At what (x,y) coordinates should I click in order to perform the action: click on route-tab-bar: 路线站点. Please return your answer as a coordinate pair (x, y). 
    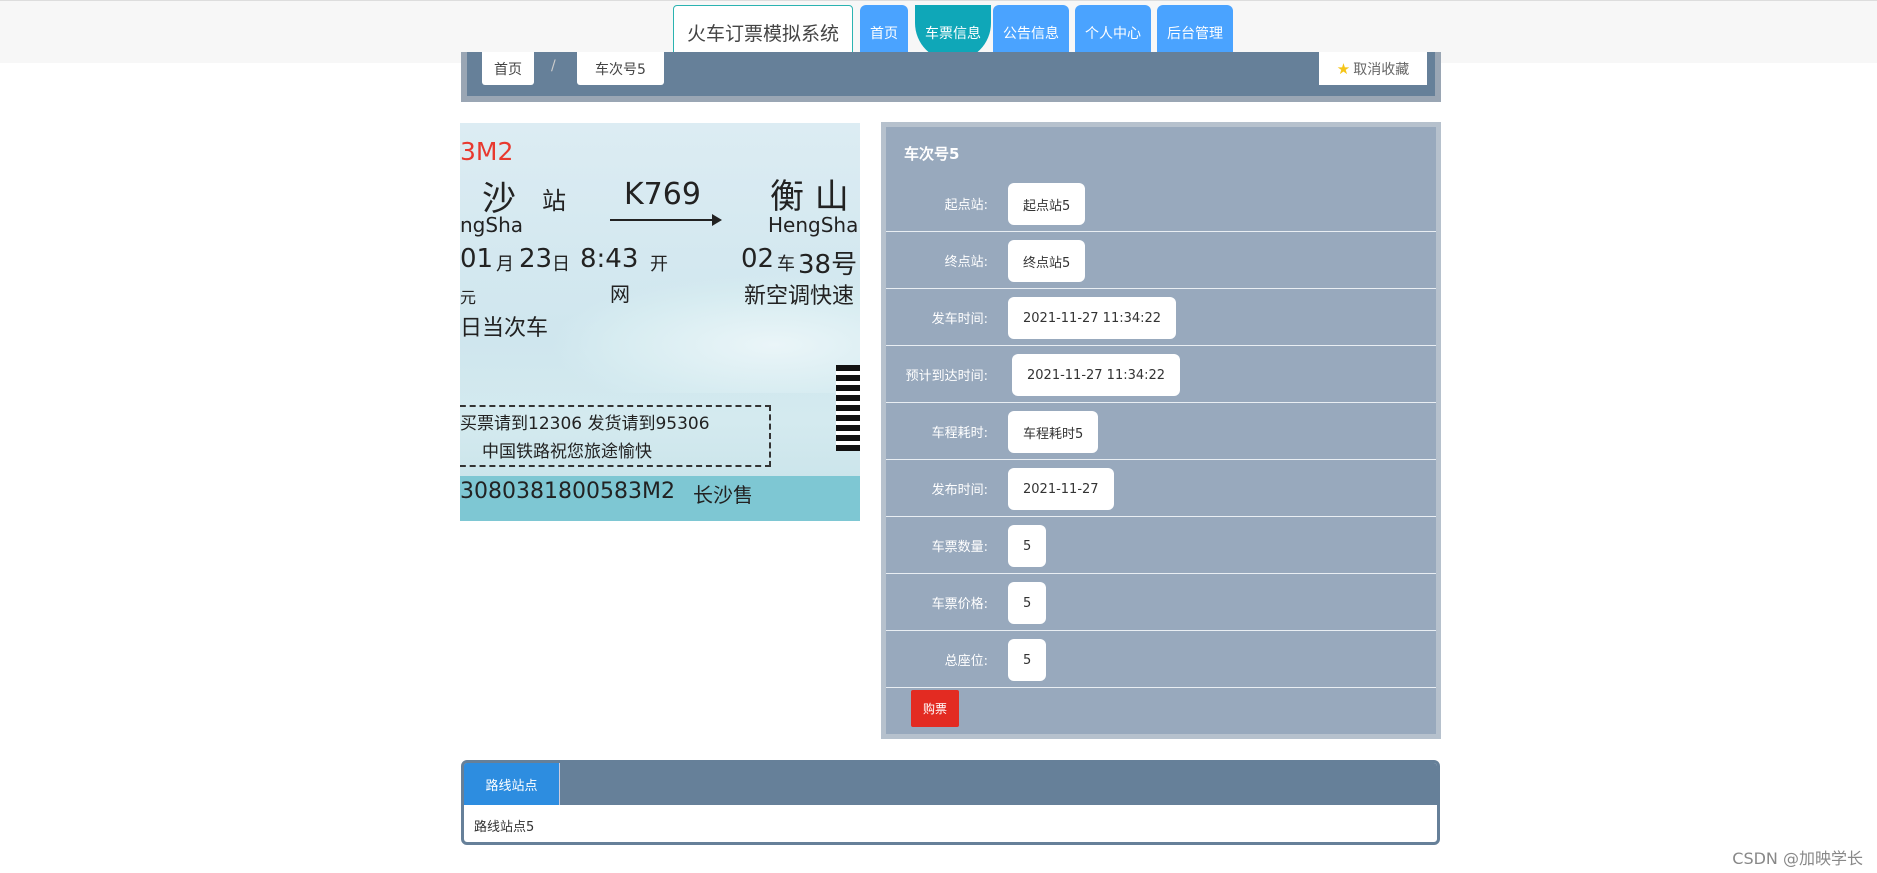
    Looking at the image, I should click on (950, 784).